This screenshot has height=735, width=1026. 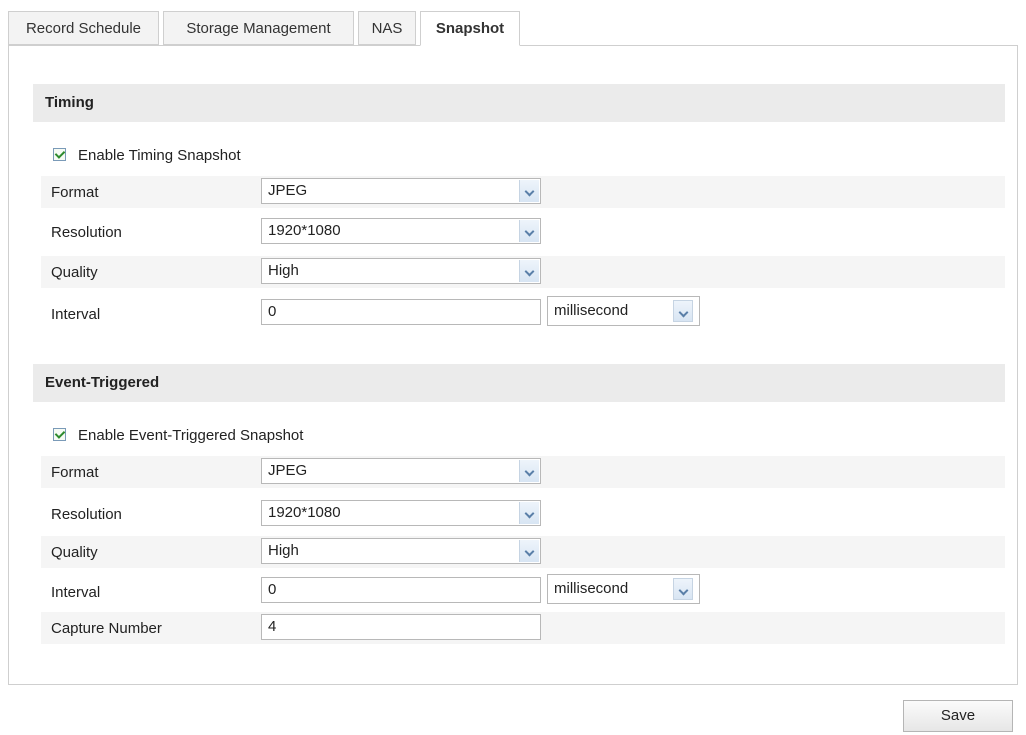 I want to click on timing-enable-label: Enable Timing Snapshot, so click(x=159, y=155).